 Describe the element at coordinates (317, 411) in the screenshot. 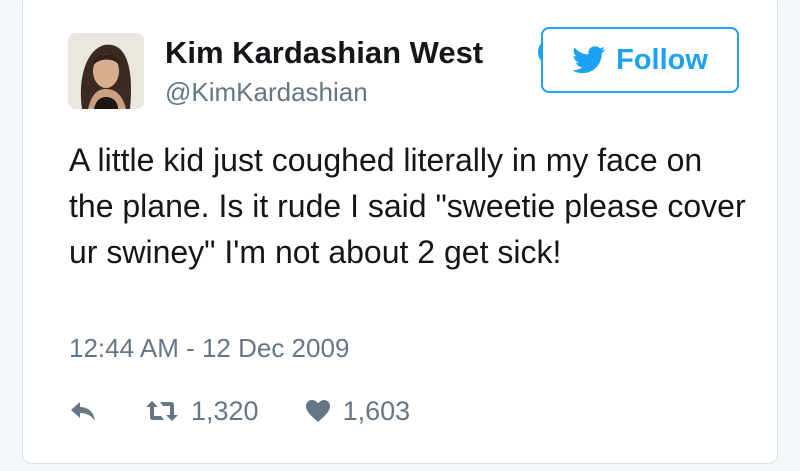

I see `heart-icon` at that location.